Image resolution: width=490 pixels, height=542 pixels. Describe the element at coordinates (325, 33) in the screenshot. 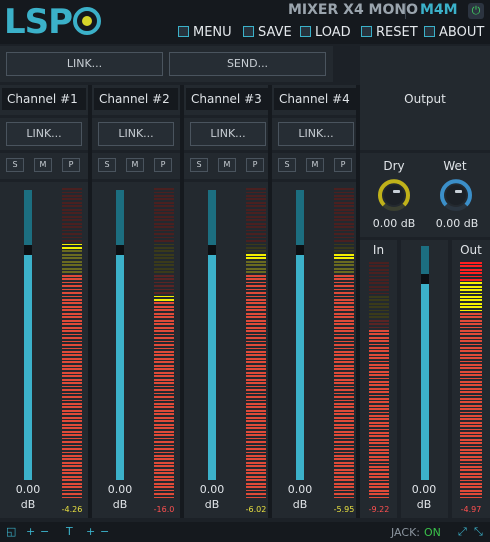

I see `load-button: LOAD` at that location.